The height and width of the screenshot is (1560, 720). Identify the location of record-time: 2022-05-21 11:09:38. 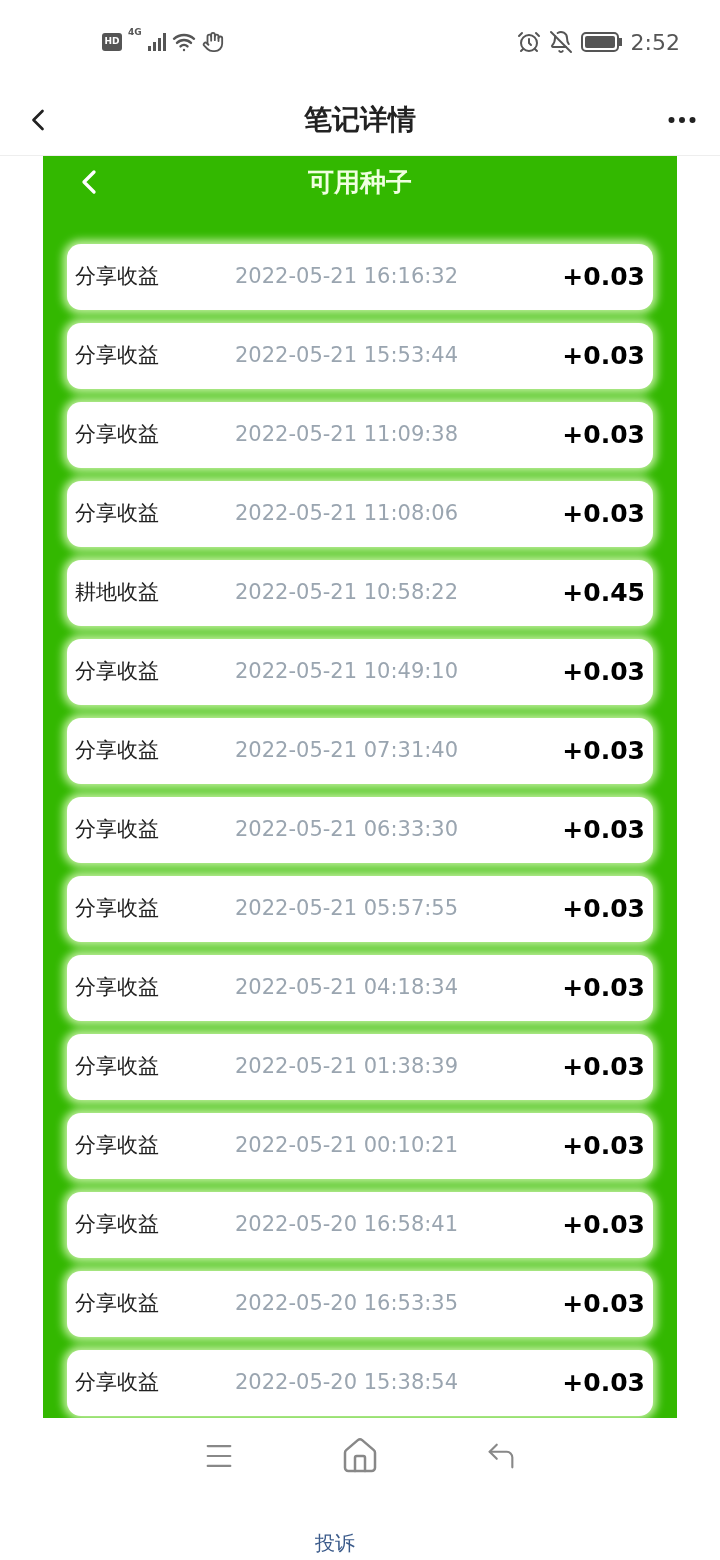
(347, 435).